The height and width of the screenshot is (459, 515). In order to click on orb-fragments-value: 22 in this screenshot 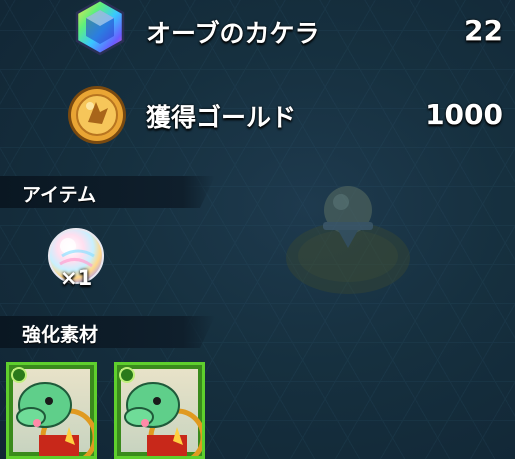, I will do `click(483, 30)`.